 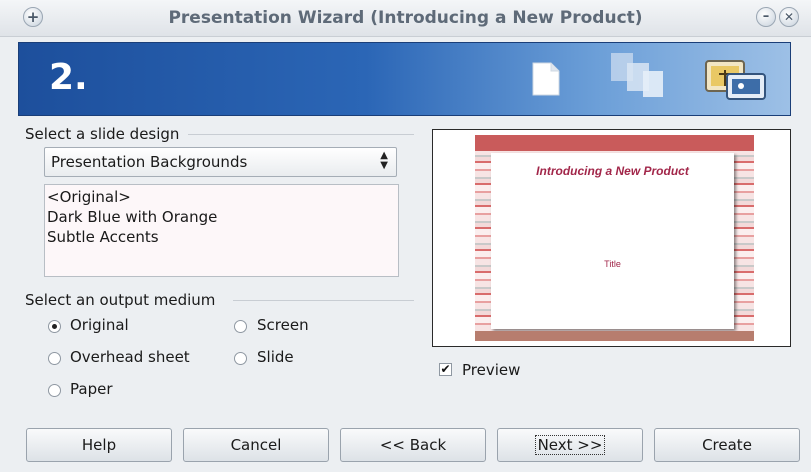 I want to click on radio-slide-label: Slide, so click(x=275, y=357).